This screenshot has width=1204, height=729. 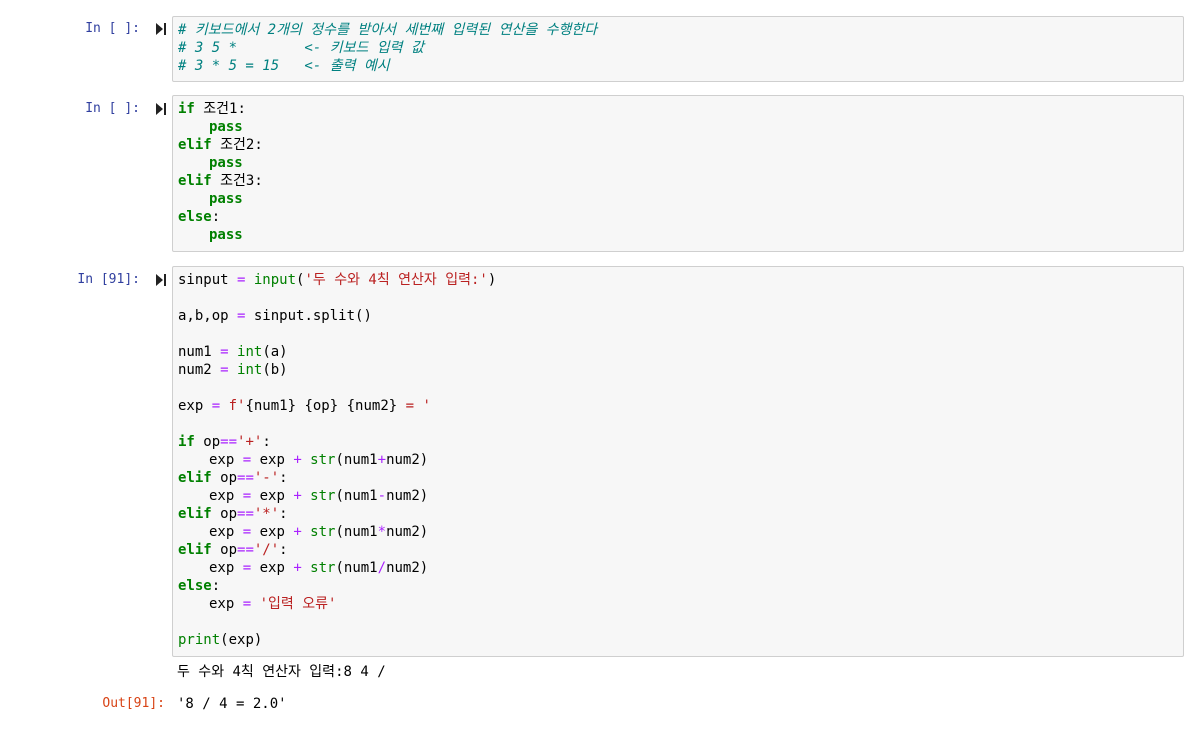 What do you see at coordinates (266, 550) in the screenshot?
I see `string: '/'` at bounding box center [266, 550].